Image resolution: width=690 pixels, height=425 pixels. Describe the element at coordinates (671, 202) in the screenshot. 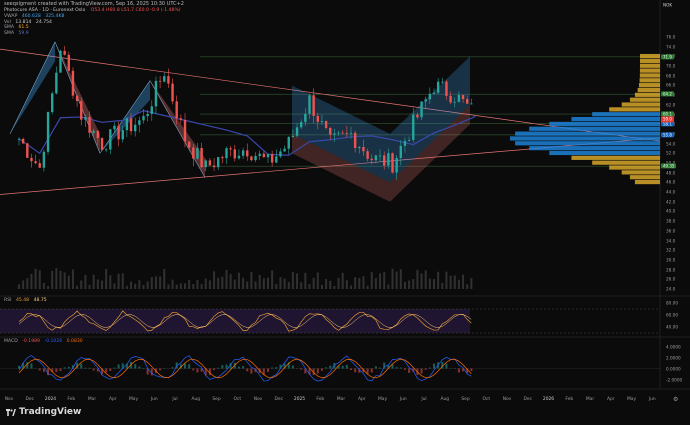

I see `price-tick-label: 42.0` at that location.